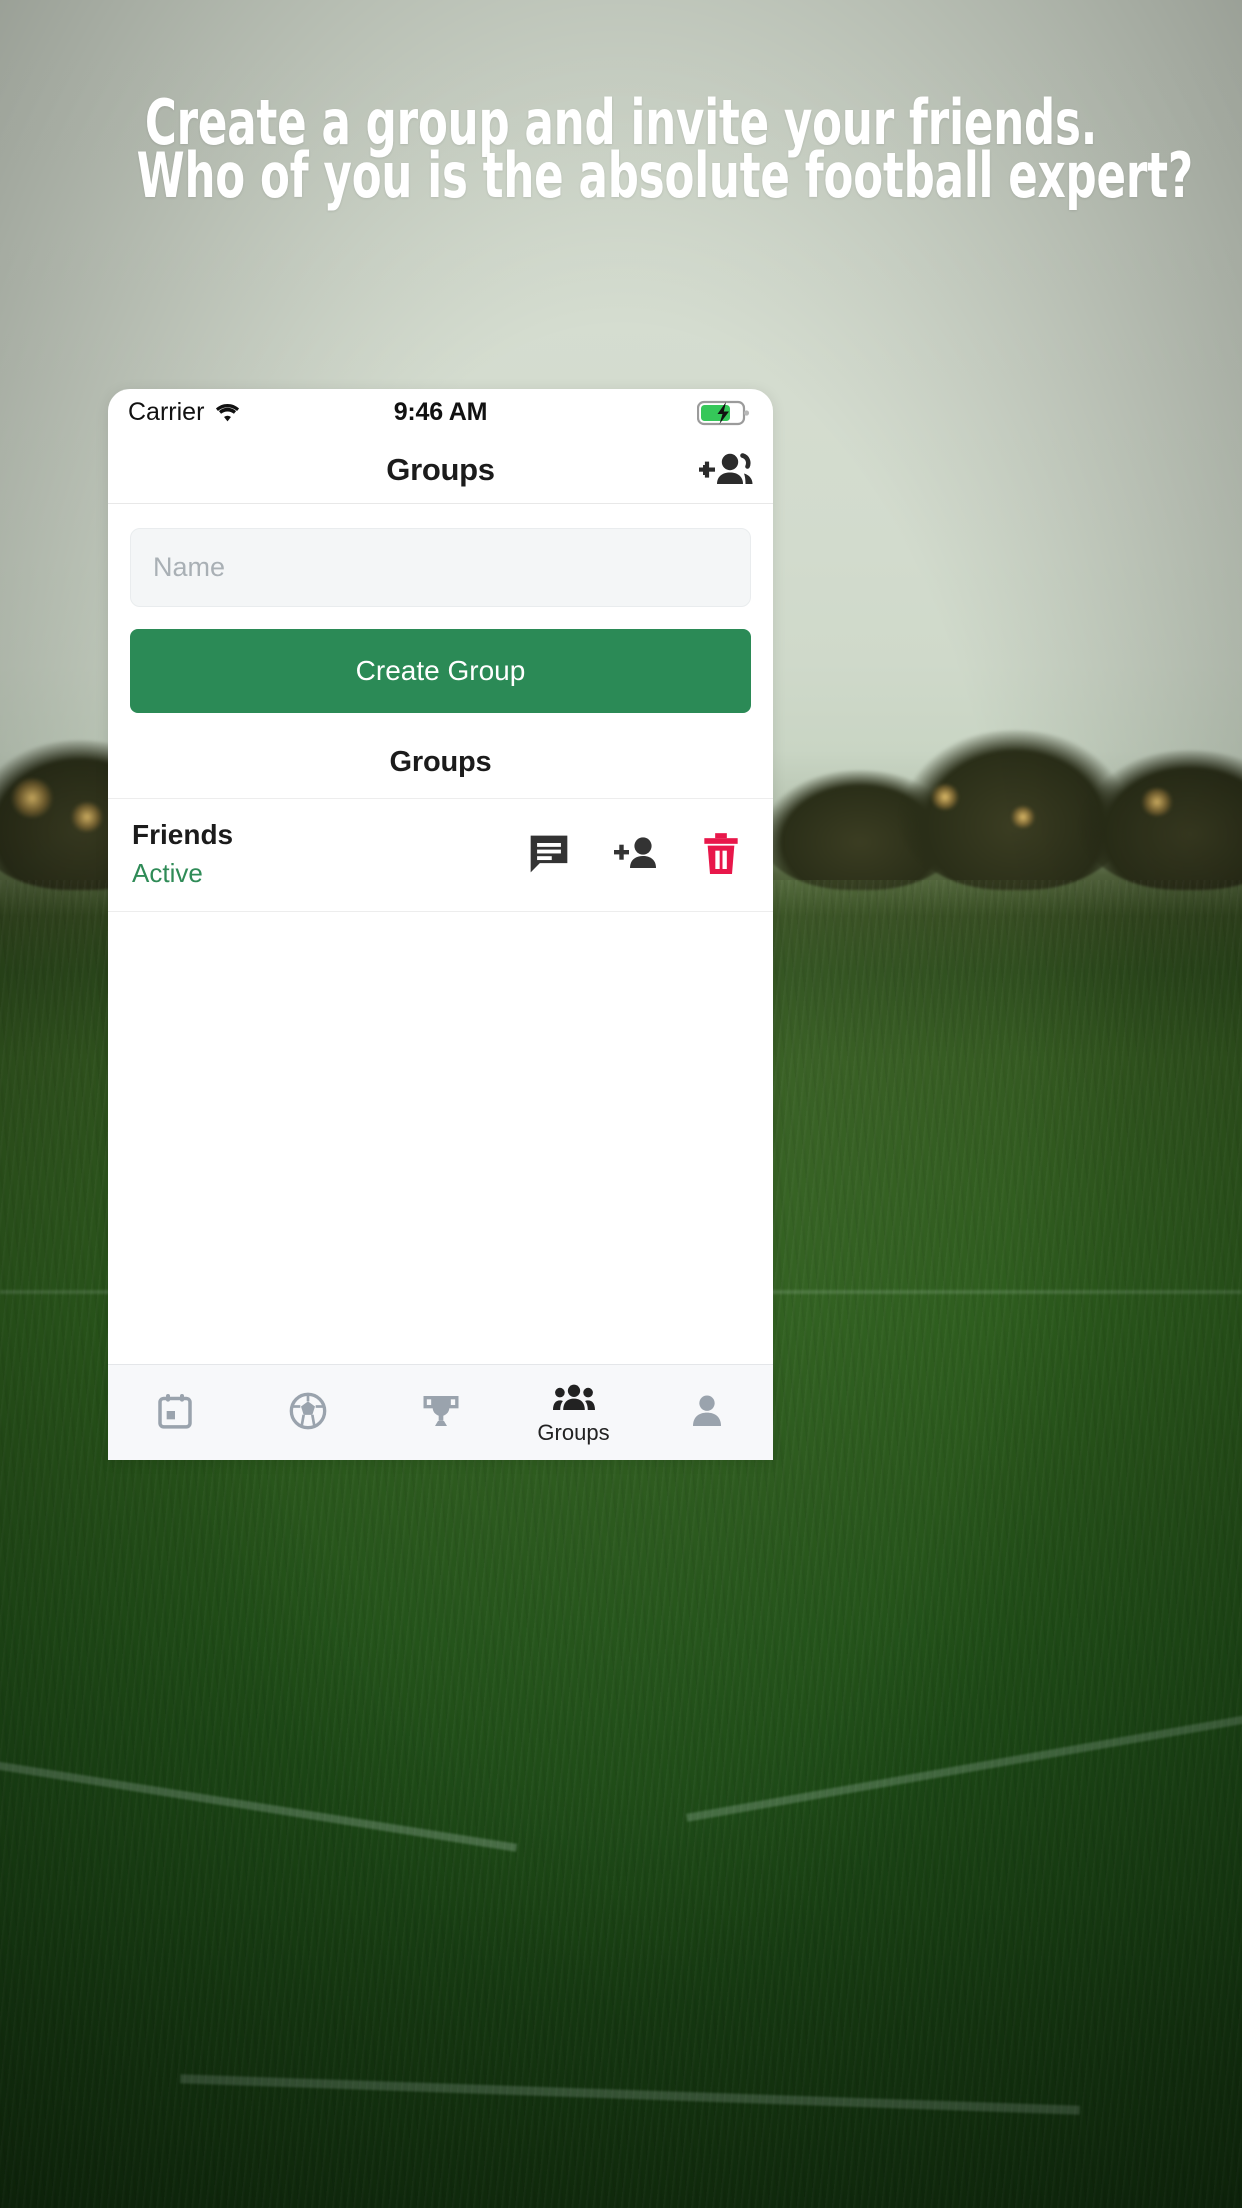 This screenshot has height=2208, width=1242. What do you see at coordinates (573, 1398) in the screenshot?
I see `groups-icon` at bounding box center [573, 1398].